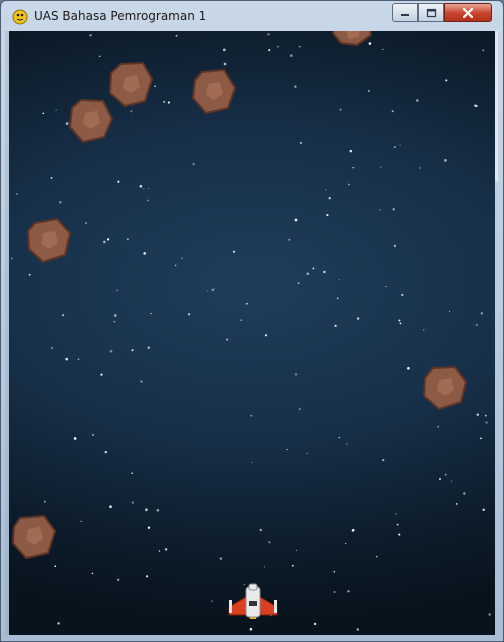 The width and height of the screenshot is (504, 642). Describe the element at coordinates (431, 12) in the screenshot. I see `maximize-button` at that location.